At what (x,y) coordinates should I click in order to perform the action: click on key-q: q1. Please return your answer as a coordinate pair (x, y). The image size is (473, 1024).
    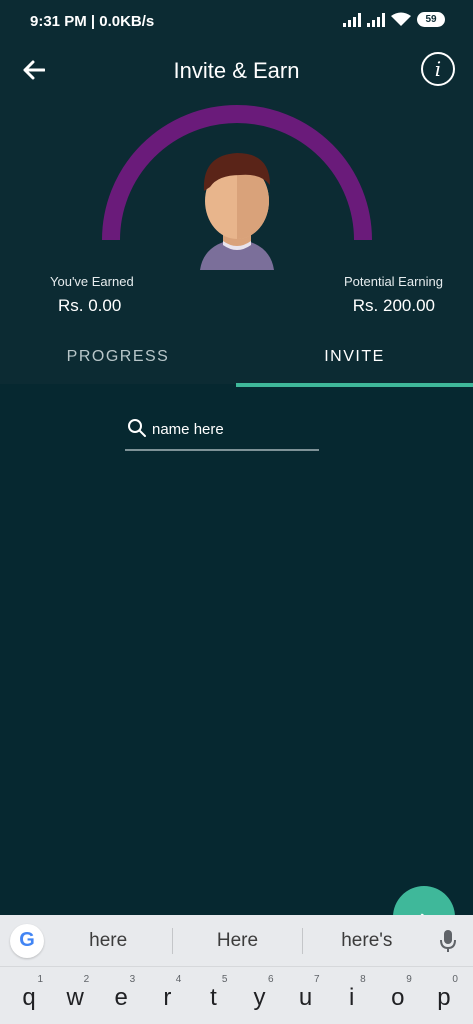
    Looking at the image, I should click on (29, 997).